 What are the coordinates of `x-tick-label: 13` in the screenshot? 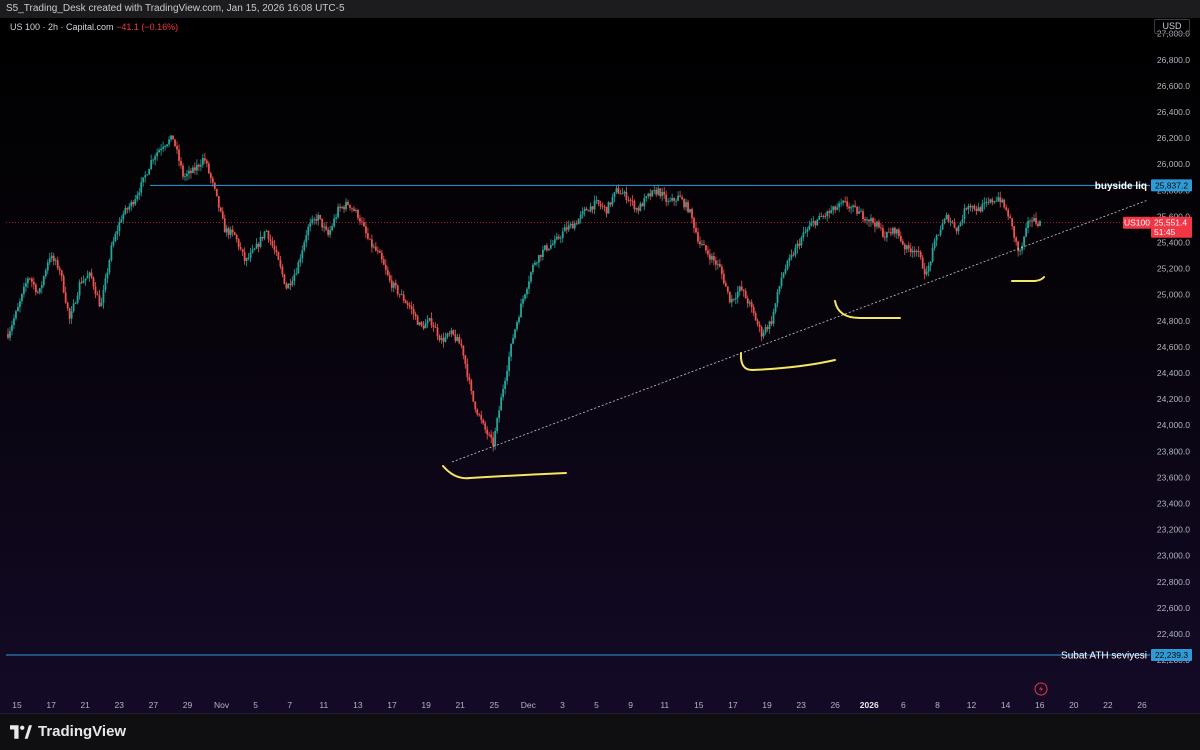 It's located at (358, 705).